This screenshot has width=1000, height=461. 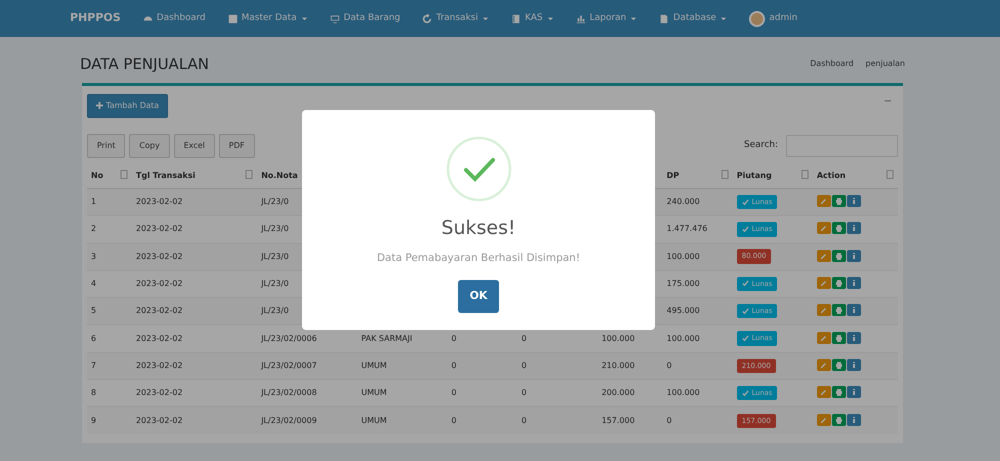 I want to click on breadcrumb-link: Dashboard, so click(x=830, y=64).